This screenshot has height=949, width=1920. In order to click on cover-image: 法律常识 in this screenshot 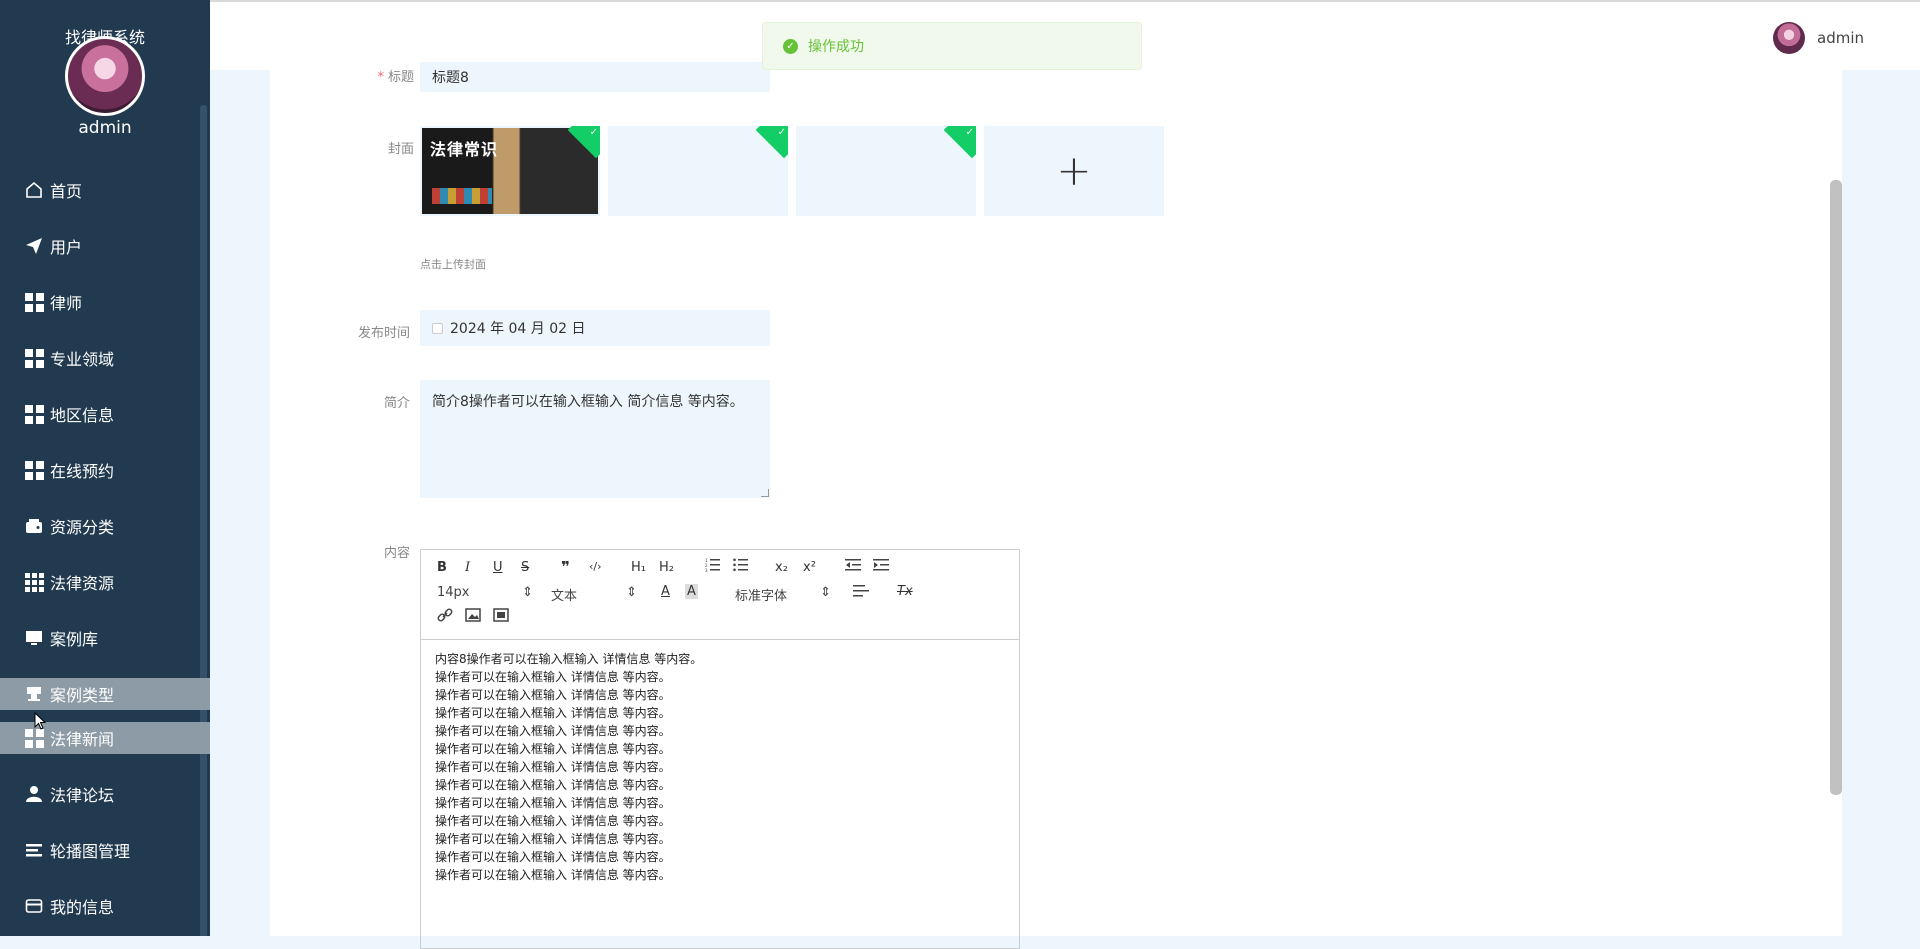, I will do `click(510, 171)`.